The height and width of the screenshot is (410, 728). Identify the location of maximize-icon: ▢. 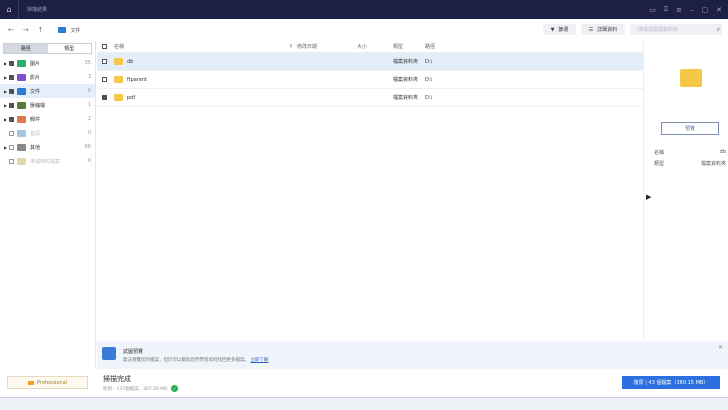
(705, 10).